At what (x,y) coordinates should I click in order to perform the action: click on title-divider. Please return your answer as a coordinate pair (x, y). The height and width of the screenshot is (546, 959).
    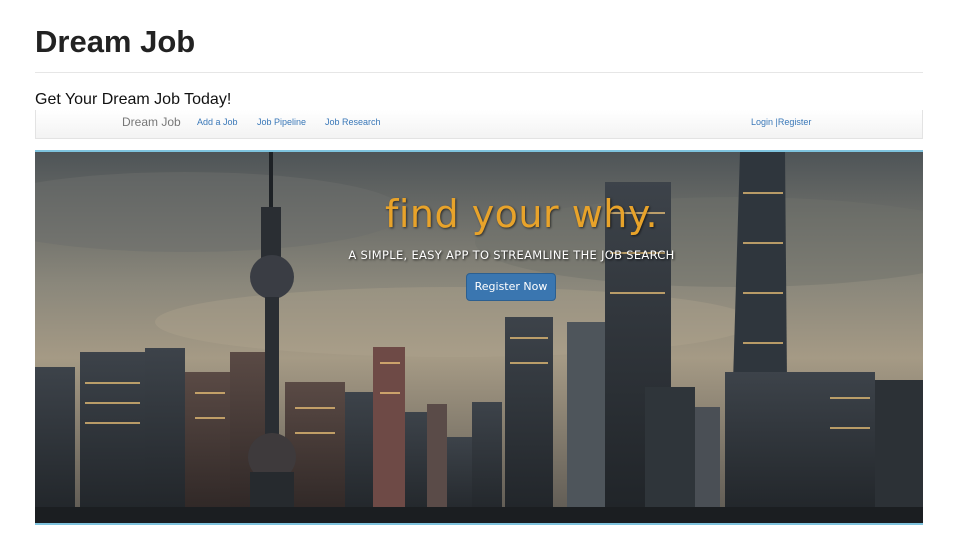
    Looking at the image, I should click on (479, 72).